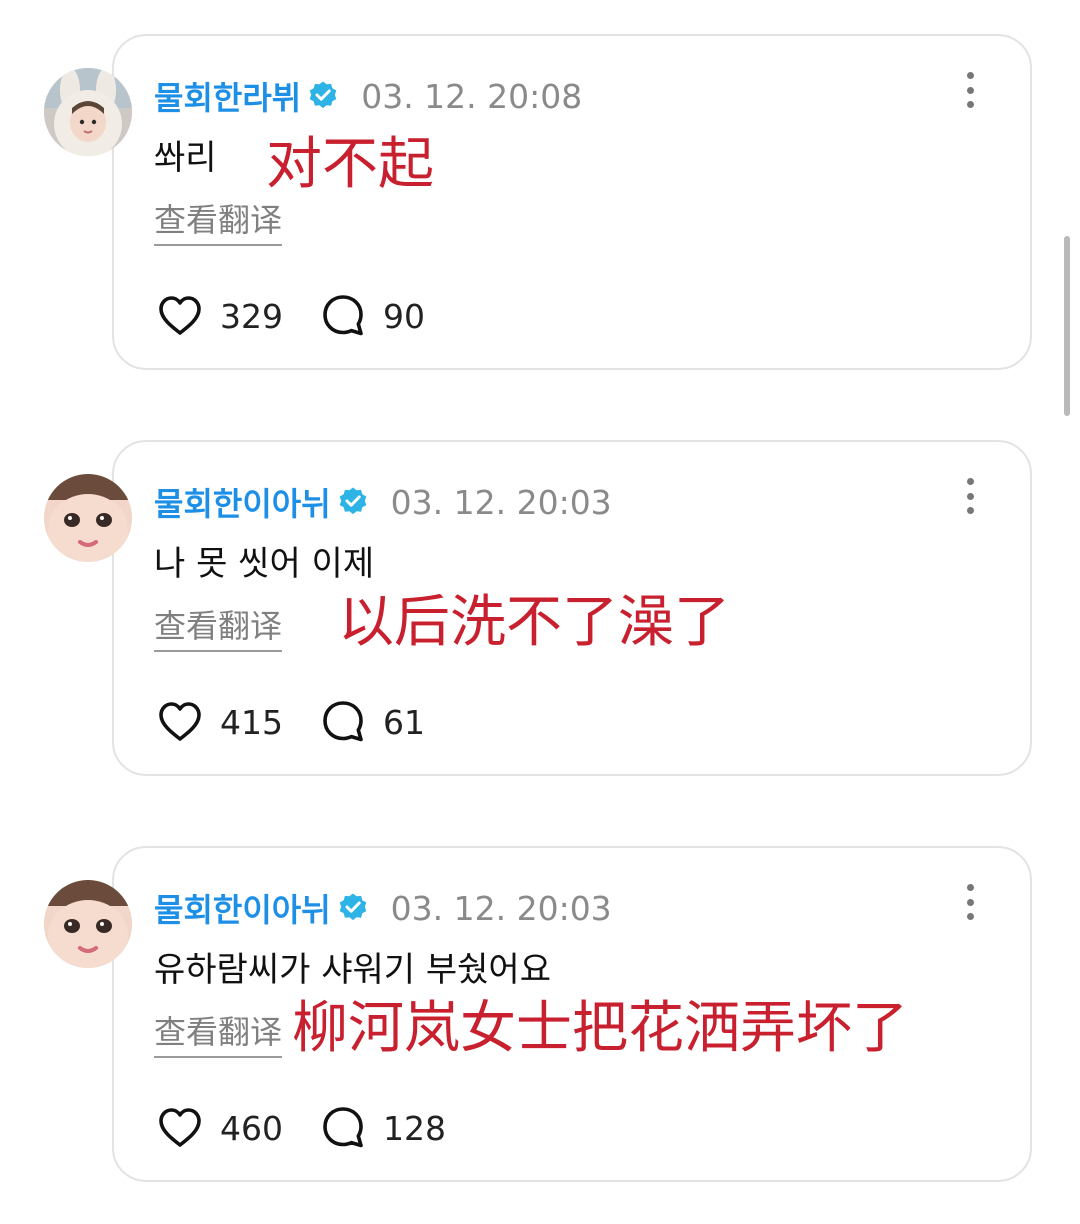  I want to click on comment-text: 나 못 씻어 이제, so click(264, 564).